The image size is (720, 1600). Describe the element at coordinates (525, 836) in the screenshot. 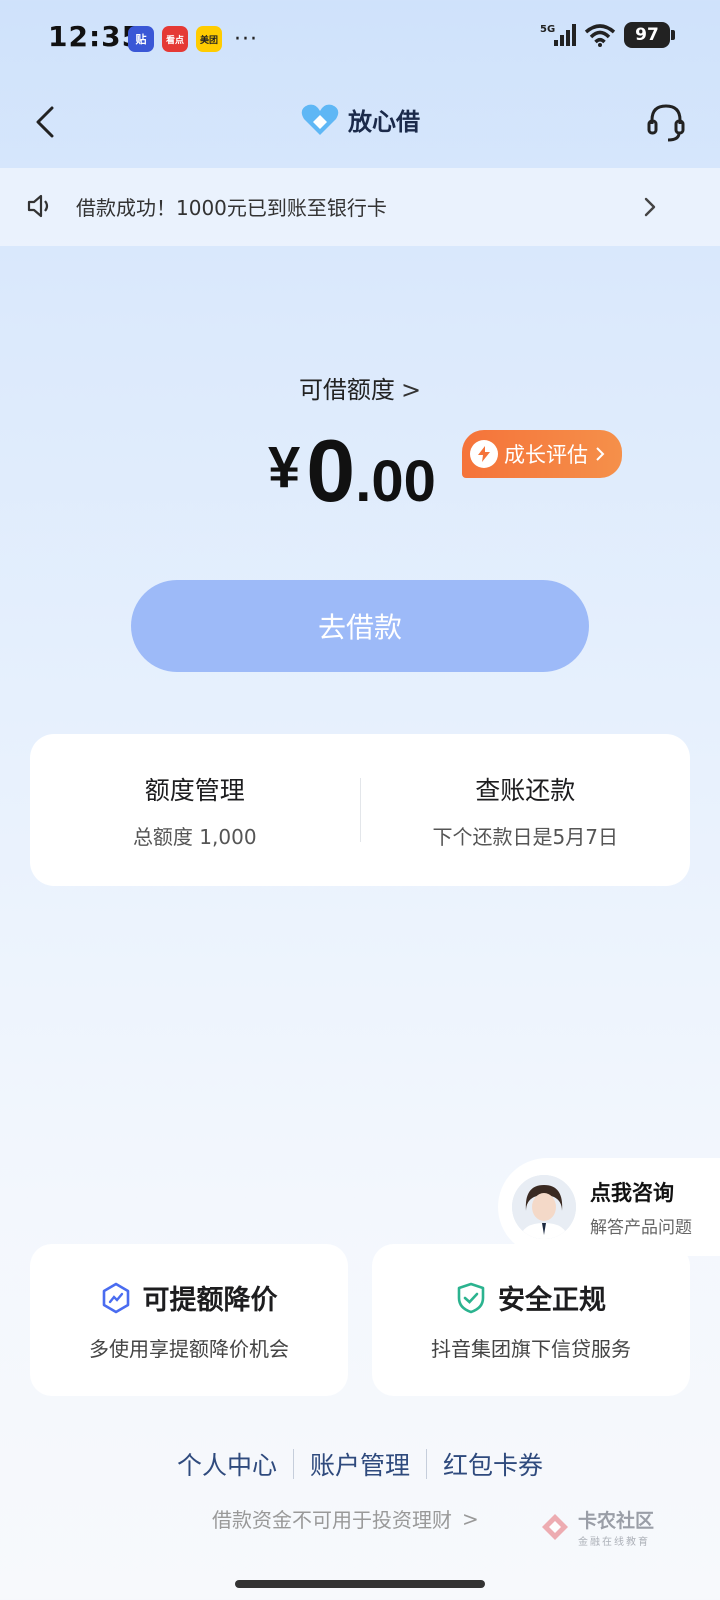

I see `next-repayment-text: 下个还款日是5月7日` at that location.